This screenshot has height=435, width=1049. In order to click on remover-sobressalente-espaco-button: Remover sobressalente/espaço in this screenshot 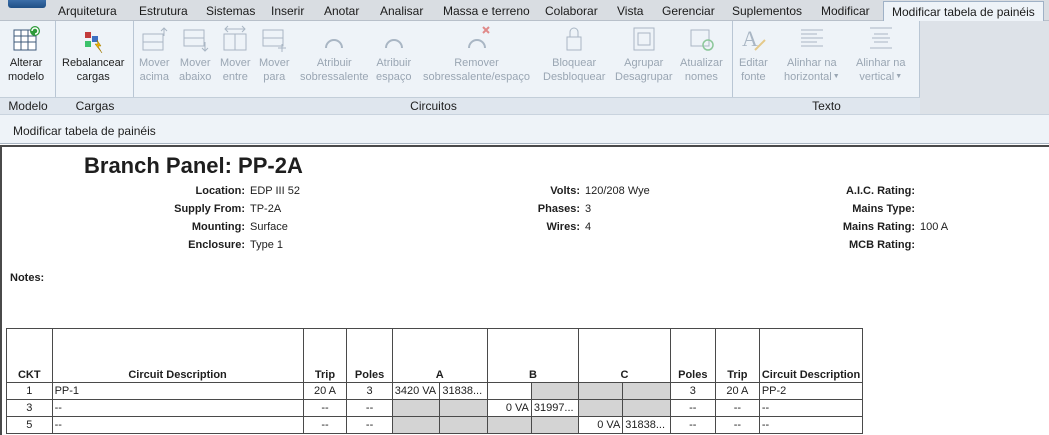, I will do `click(476, 54)`.